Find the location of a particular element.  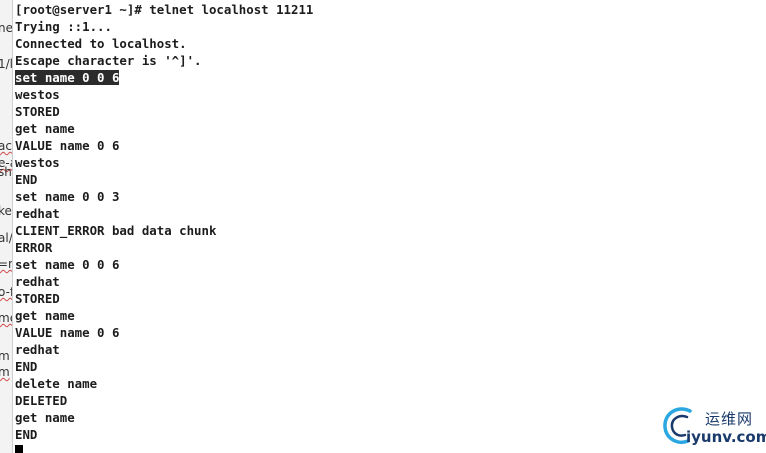

terminal-line-text: [root@server1 ~]# telnet localhost 11211 is located at coordinates (164, 9).